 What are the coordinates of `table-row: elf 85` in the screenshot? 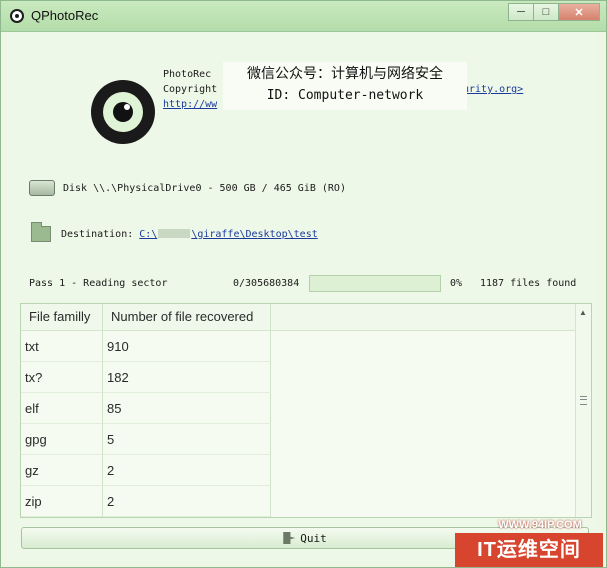 It's located at (306, 408).